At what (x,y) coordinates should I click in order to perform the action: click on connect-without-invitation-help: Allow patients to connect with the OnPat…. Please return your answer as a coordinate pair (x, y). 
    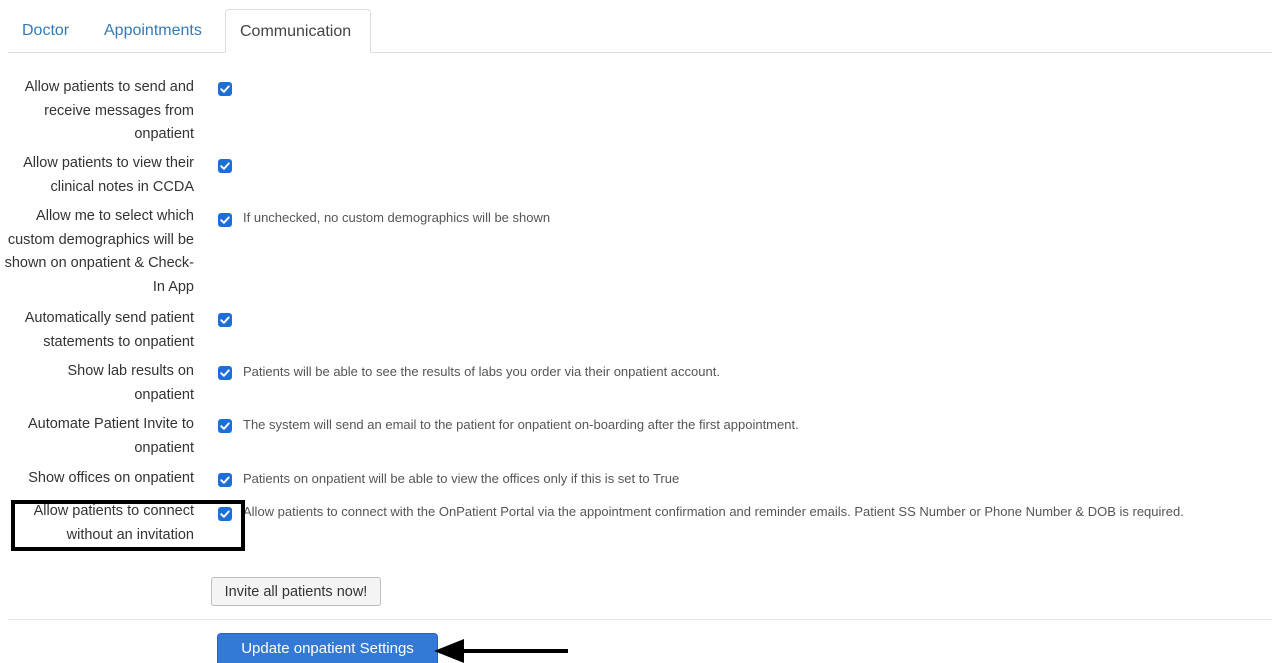
    Looking at the image, I should click on (713, 511).